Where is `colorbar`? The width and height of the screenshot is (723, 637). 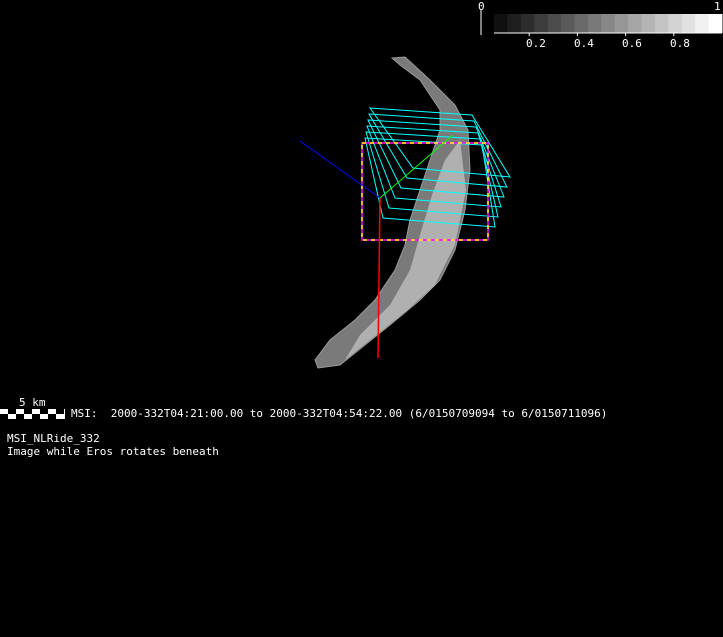
colorbar is located at coordinates (601, 23).